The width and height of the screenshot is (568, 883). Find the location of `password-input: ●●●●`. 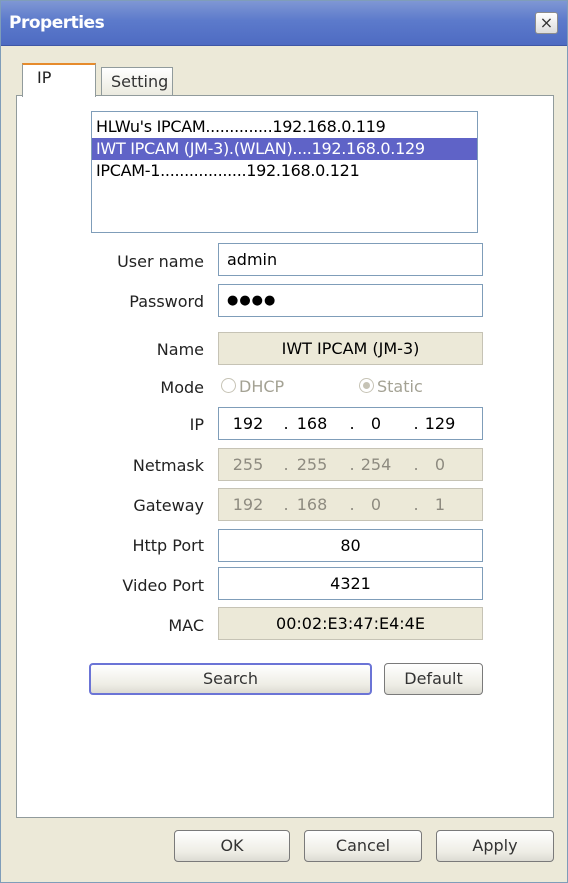

password-input: ●●●● is located at coordinates (350, 300).